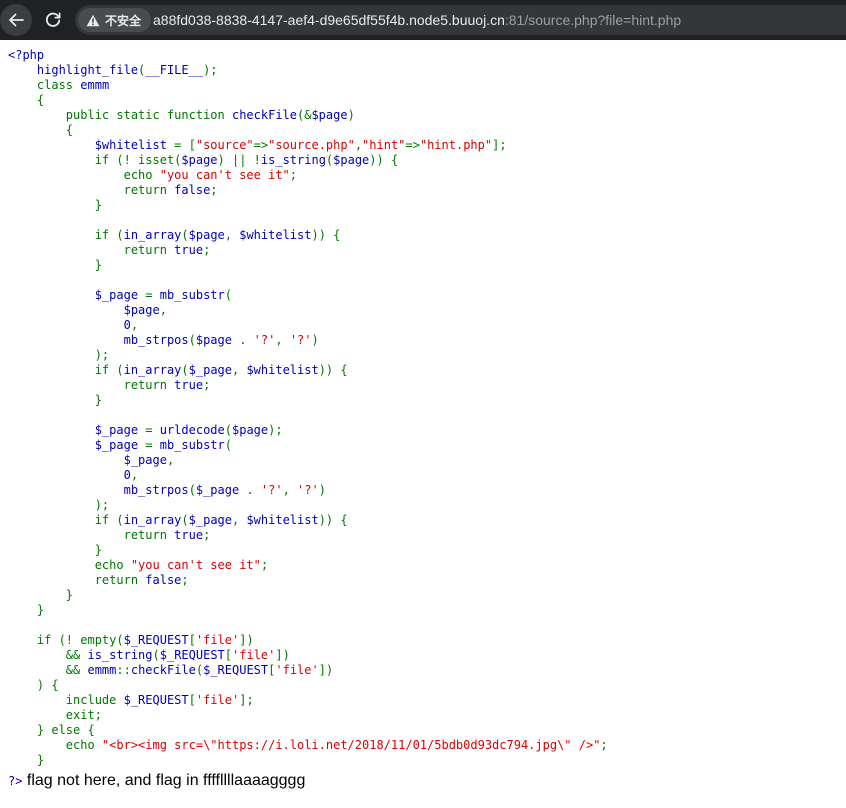 Image resolution: width=846 pixels, height=808 pixels. Describe the element at coordinates (308, 115) in the screenshot. I see `code-line: public static function checkFile(&$page)` at that location.